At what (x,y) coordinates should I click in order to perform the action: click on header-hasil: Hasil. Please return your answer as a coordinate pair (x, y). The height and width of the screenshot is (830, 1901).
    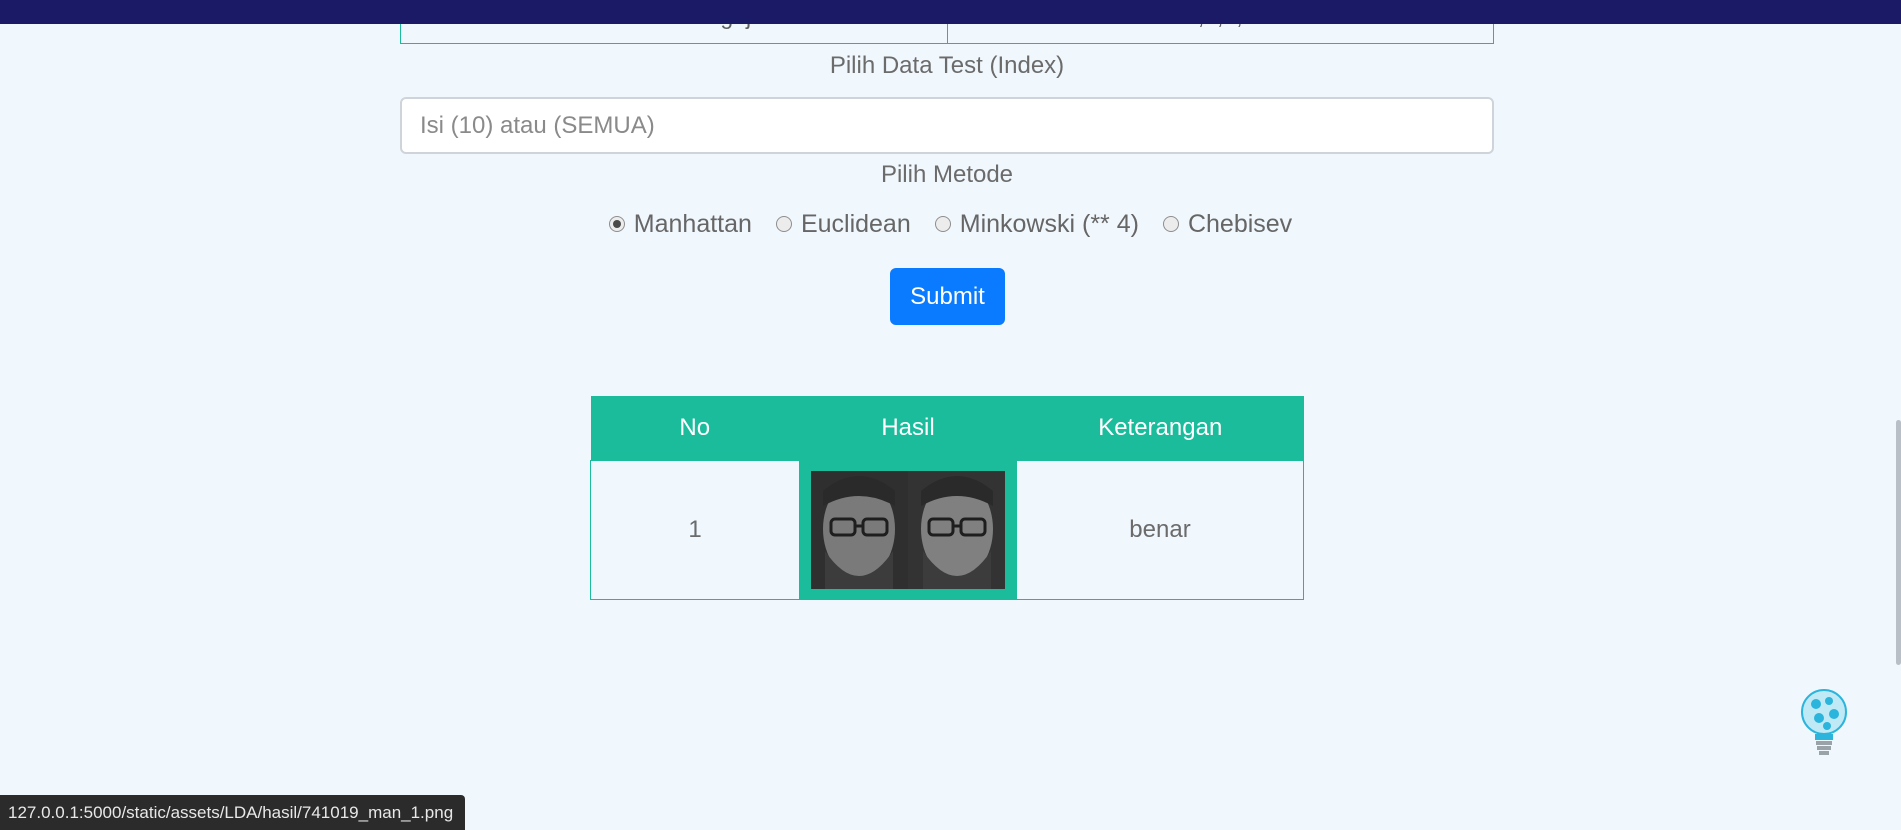
    Looking at the image, I should click on (908, 428).